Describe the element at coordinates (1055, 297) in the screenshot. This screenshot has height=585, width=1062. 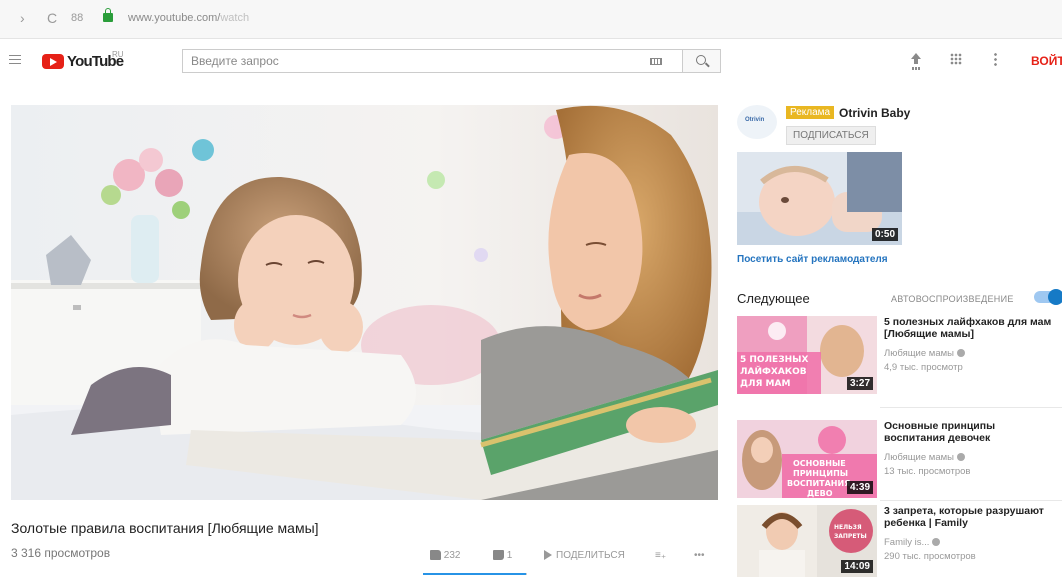
I see `toggle-knob` at that location.